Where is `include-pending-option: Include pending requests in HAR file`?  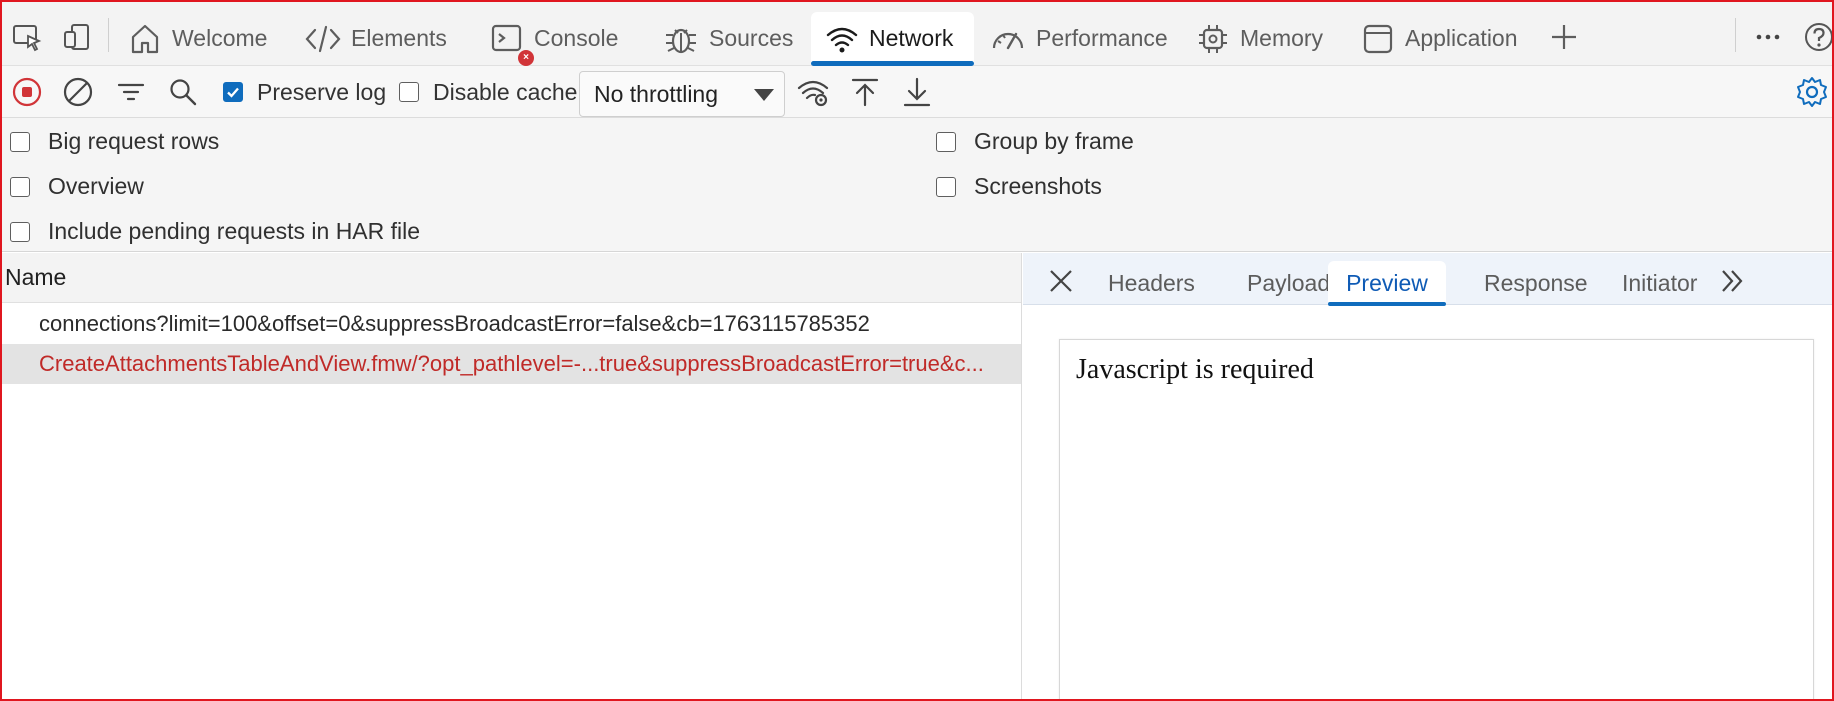
include-pending-option: Include pending requests in HAR file is located at coordinates (215, 231).